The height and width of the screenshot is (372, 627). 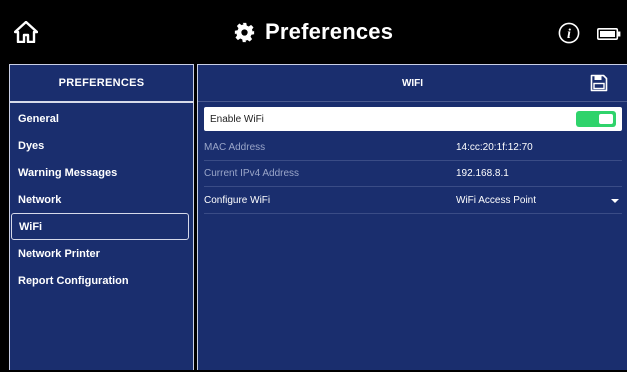 I want to click on info-icon: i, so click(x=569, y=33).